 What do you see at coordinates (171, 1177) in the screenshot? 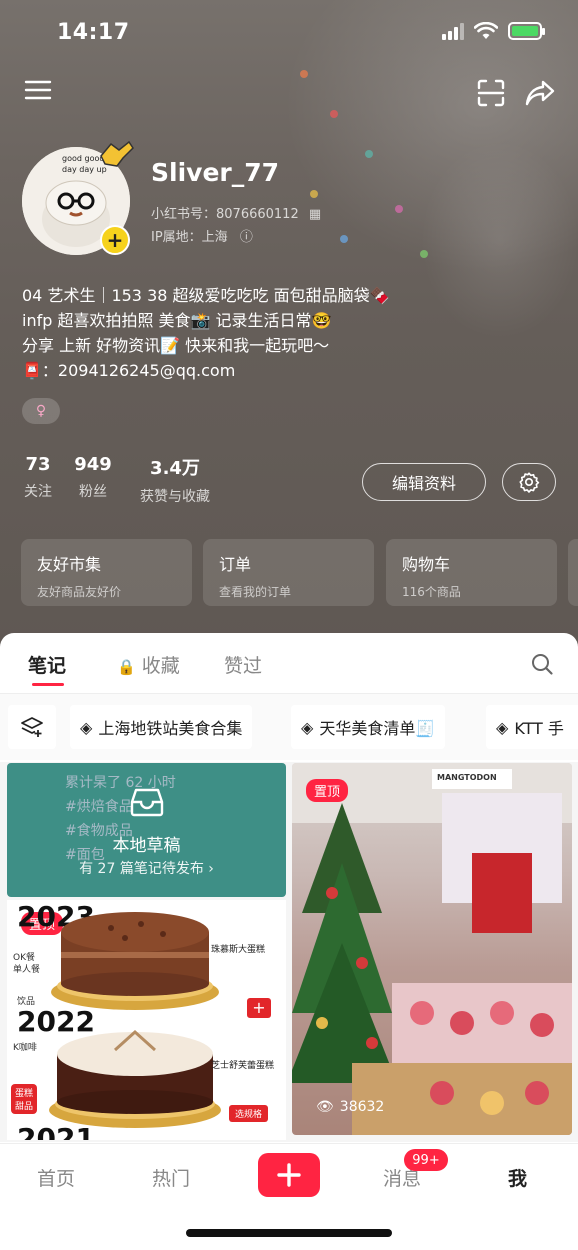
I see `nav-hot: 热门` at bounding box center [171, 1177].